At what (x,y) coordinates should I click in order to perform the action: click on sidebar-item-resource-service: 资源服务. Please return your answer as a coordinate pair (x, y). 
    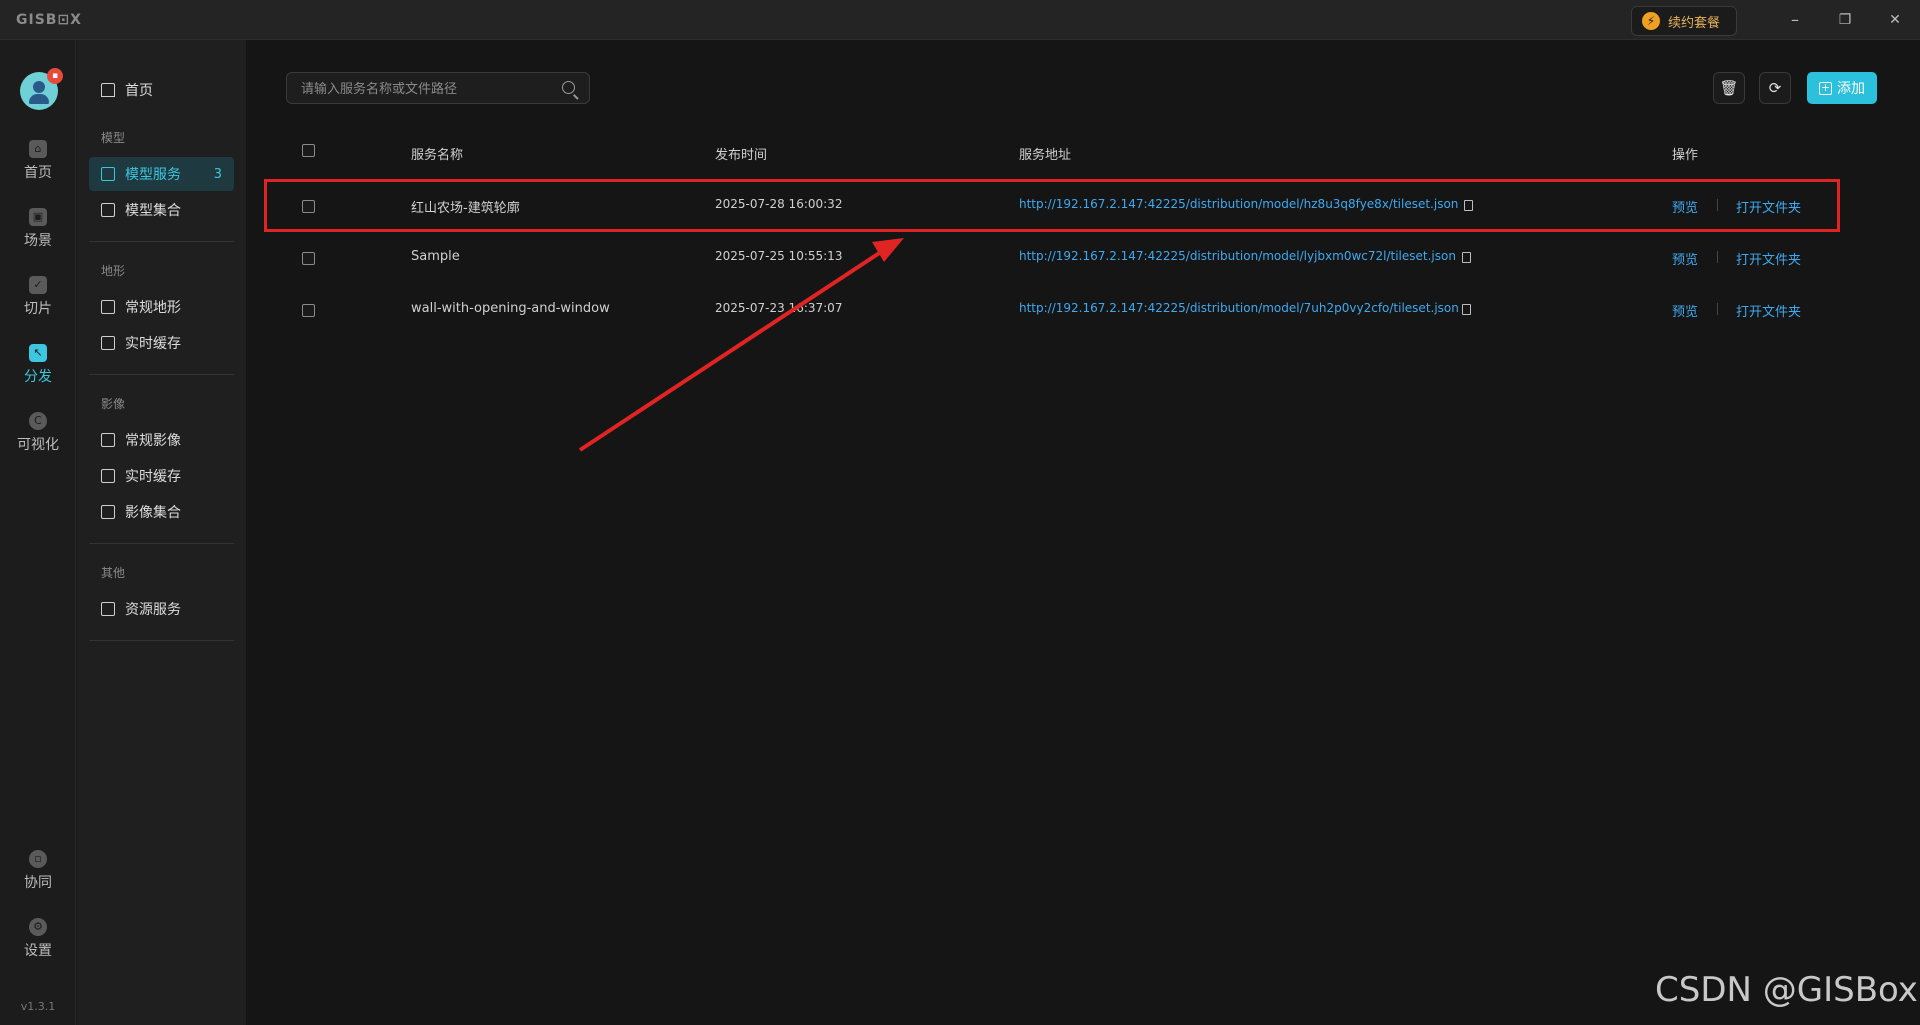
    Looking at the image, I should click on (161, 609).